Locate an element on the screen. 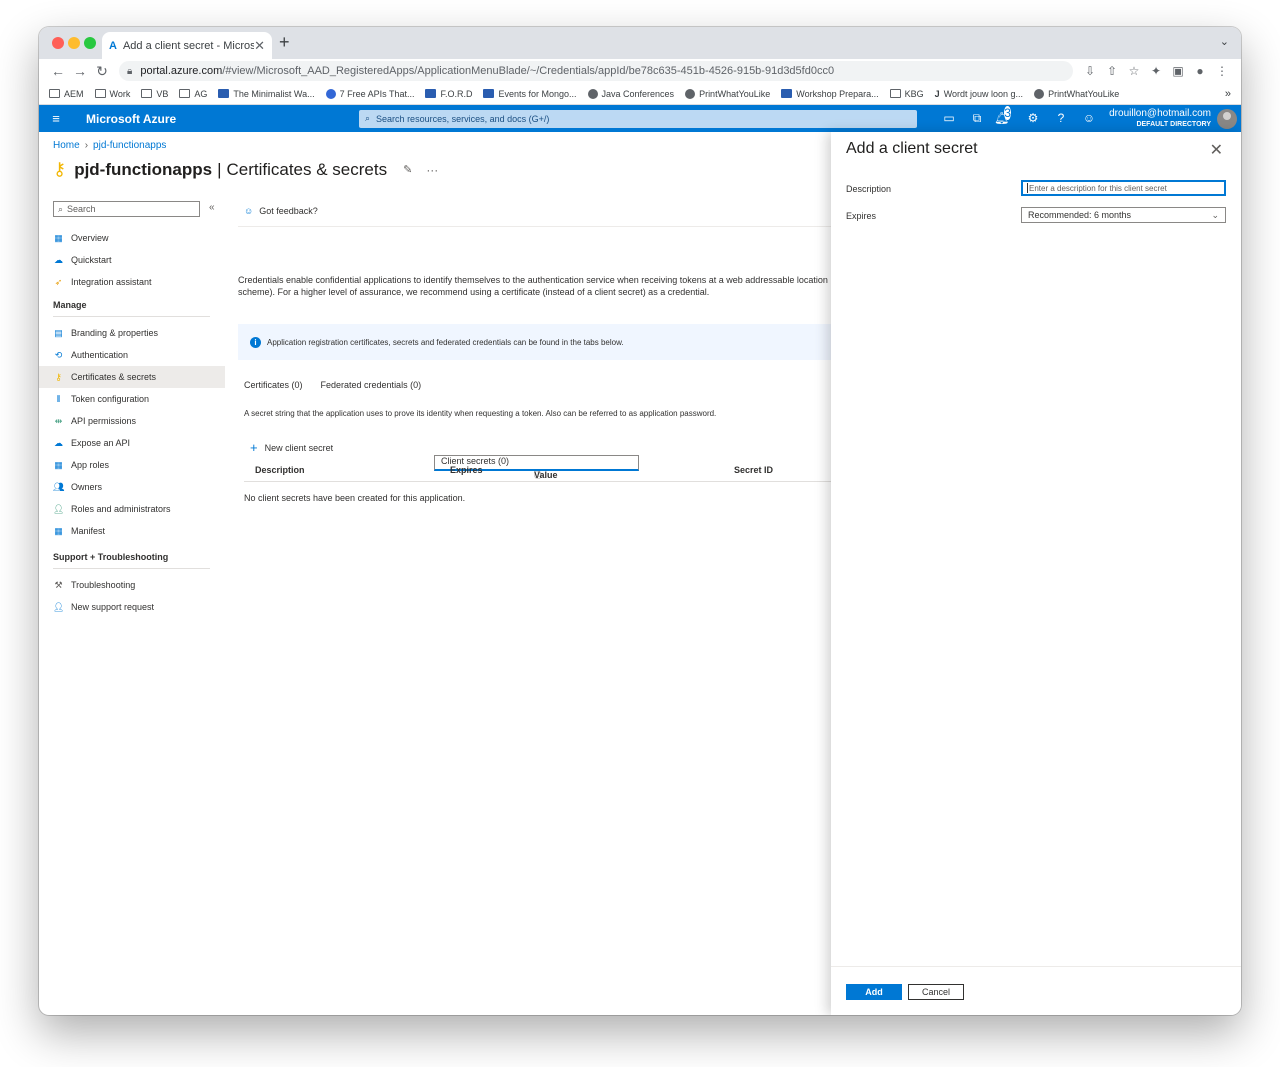  extensions-icon: ✦ is located at coordinates (1156, 71).